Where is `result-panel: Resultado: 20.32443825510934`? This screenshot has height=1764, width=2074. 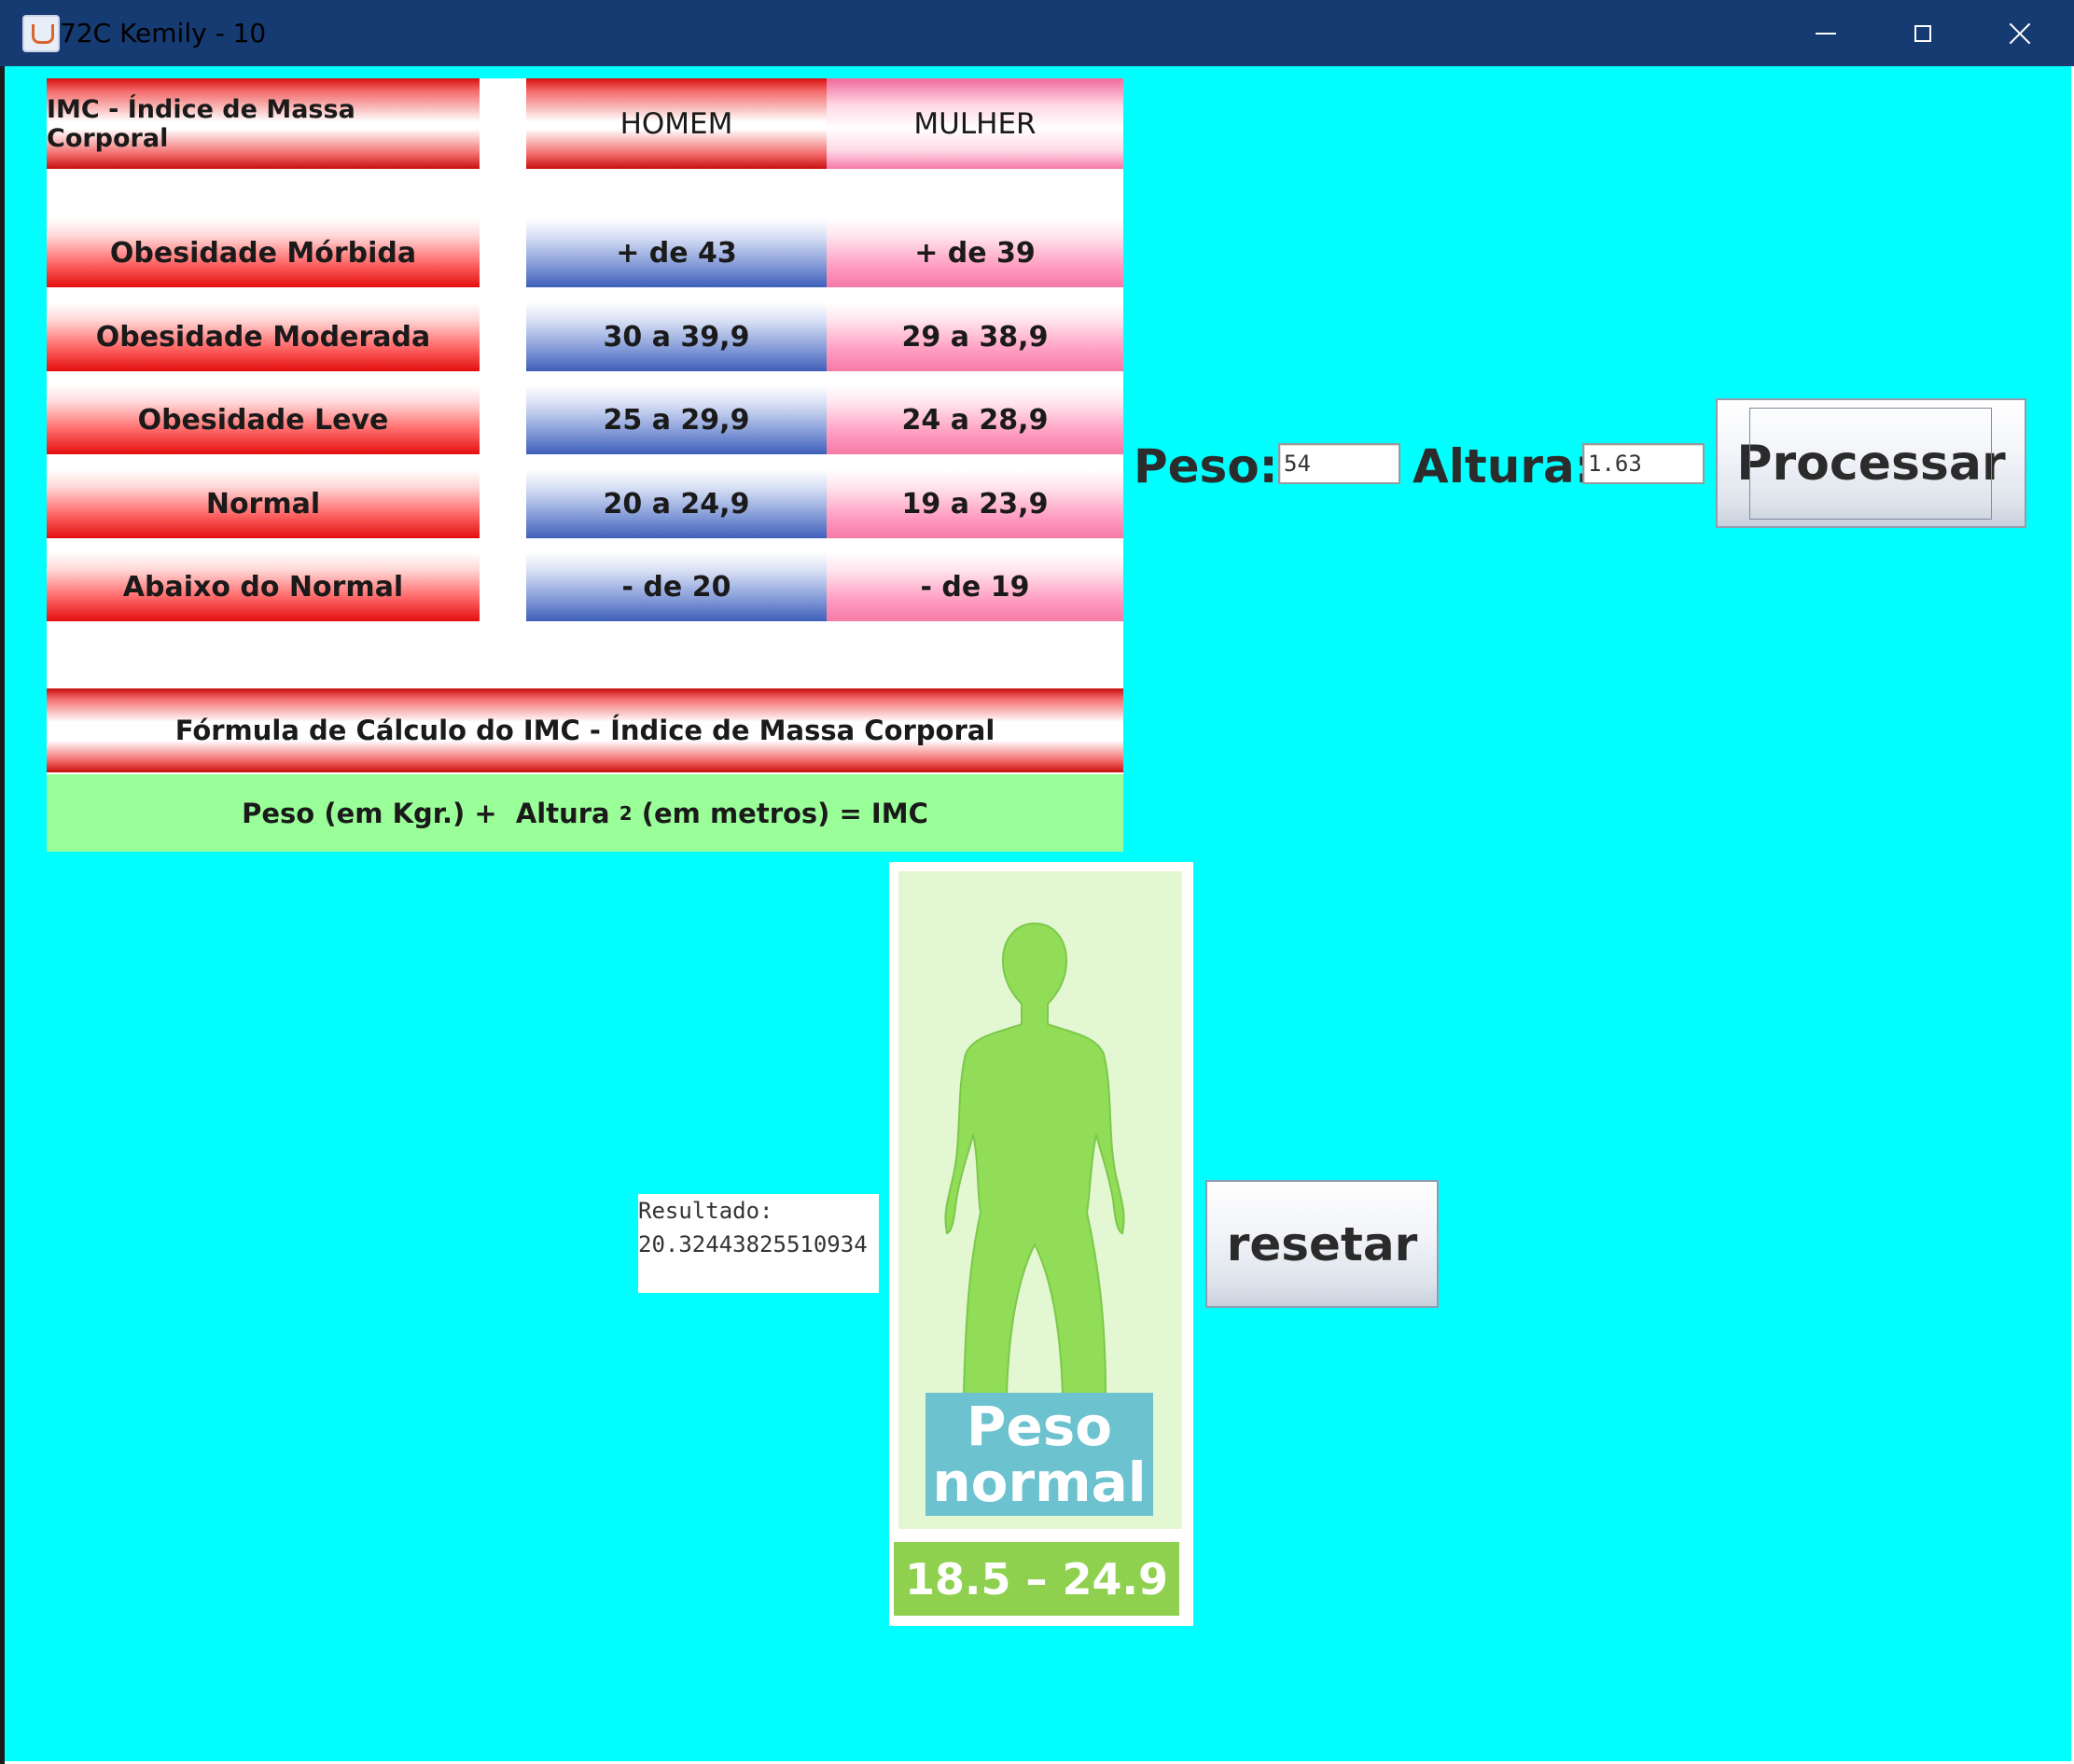
result-panel: Resultado: 20.32443825510934 is located at coordinates (758, 1243).